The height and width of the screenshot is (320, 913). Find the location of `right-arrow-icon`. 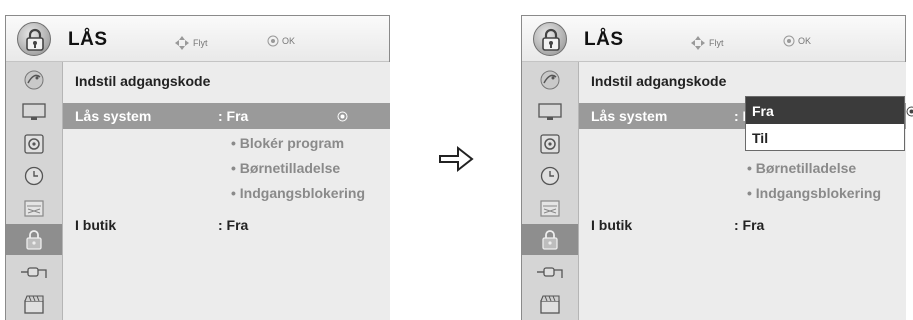

right-arrow-icon is located at coordinates (456, 159).